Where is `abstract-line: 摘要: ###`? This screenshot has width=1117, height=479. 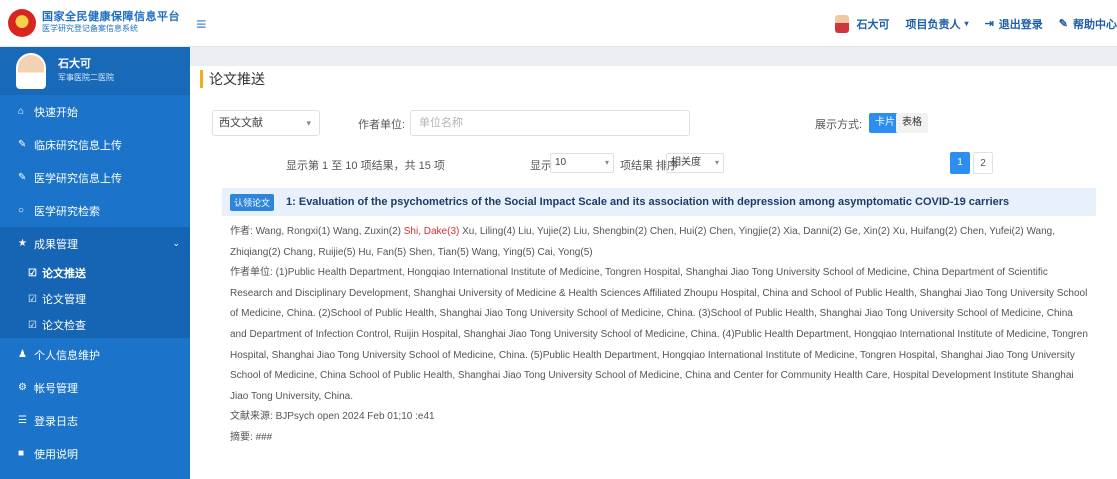
abstract-line: 摘要: ### is located at coordinates (659, 438).